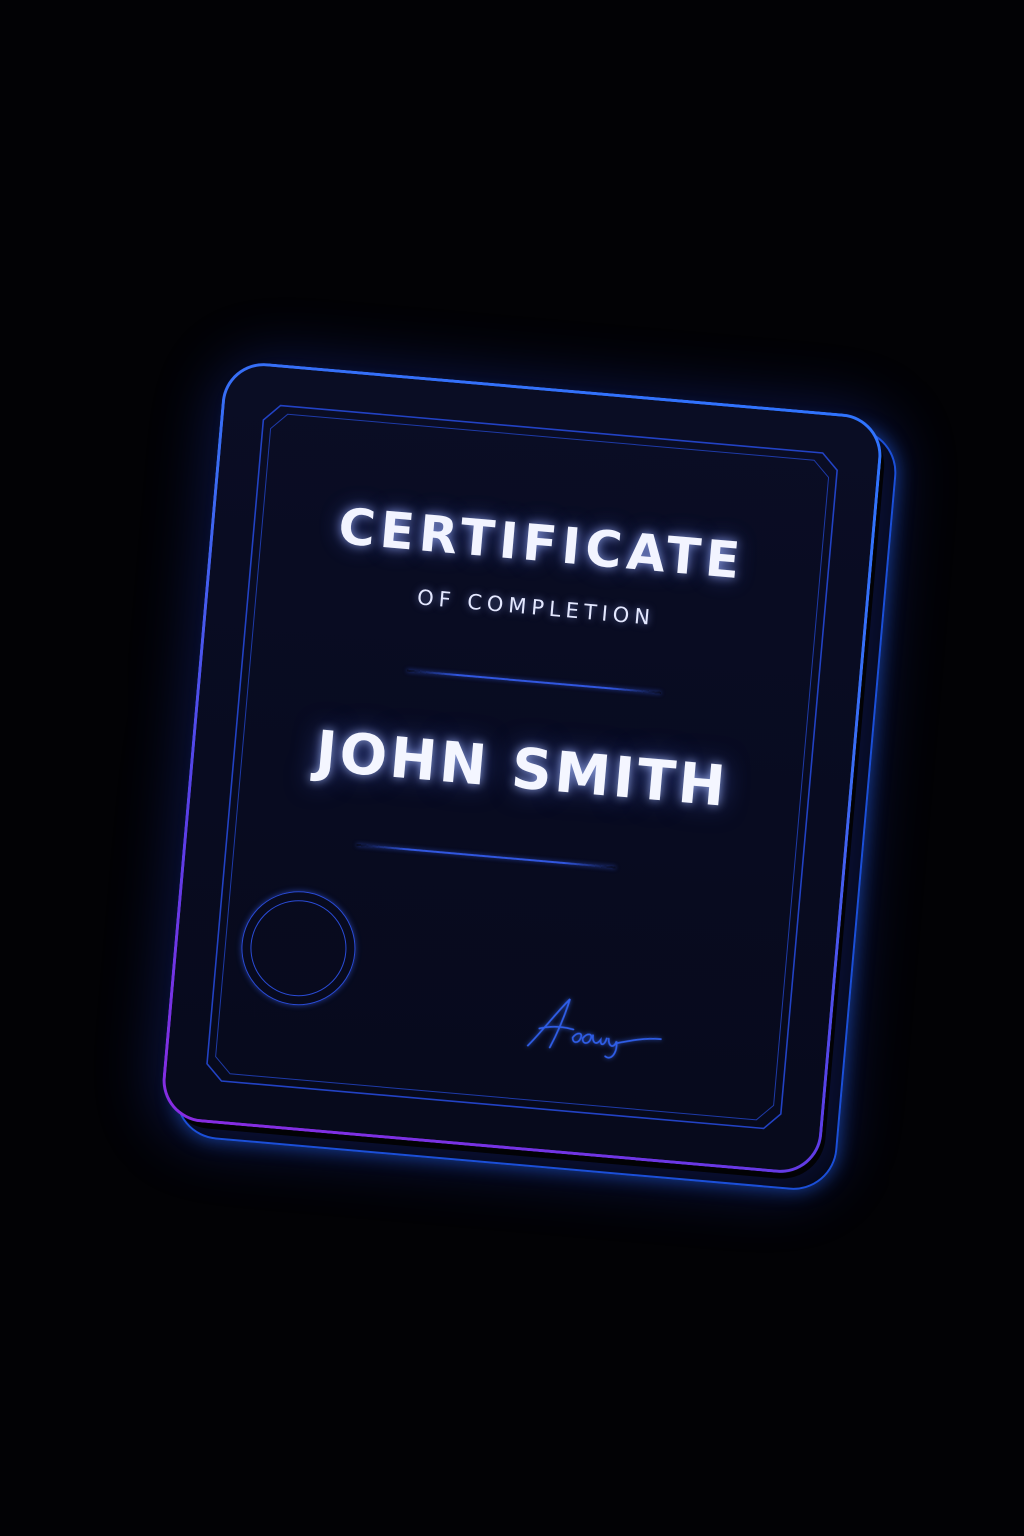 This screenshot has width=1024, height=1536. Describe the element at coordinates (594, 1028) in the screenshot. I see `signature-stroke` at that location.